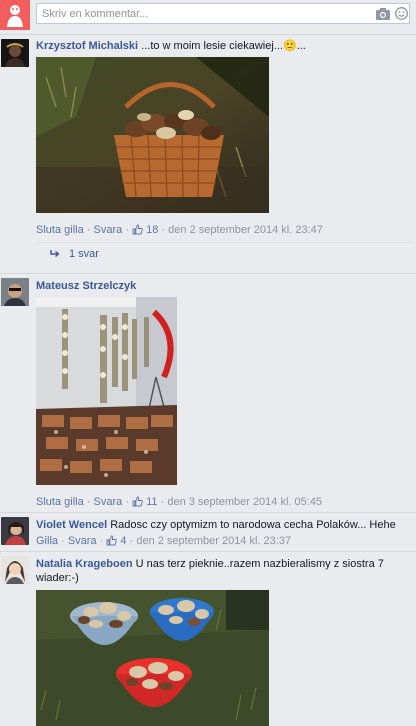 The height and width of the screenshot is (726, 416). I want to click on like-count: 11, so click(145, 502).